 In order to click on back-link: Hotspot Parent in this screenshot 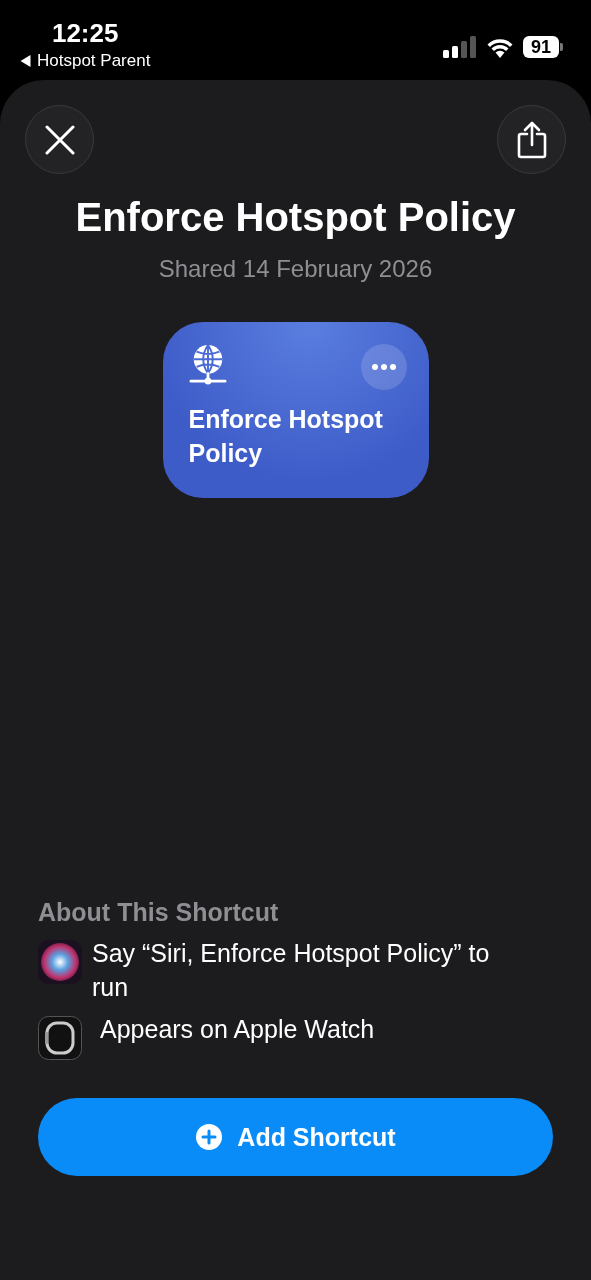, I will do `click(85, 61)`.